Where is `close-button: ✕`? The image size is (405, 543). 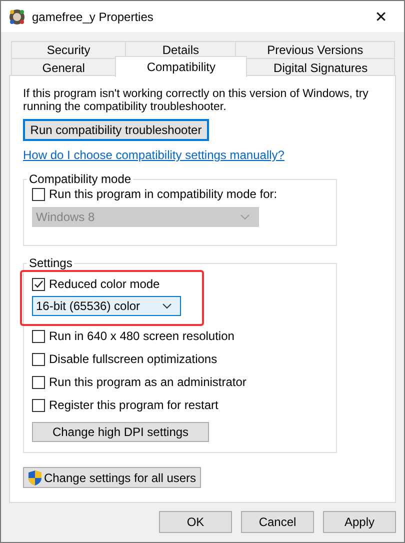
close-button: ✕ is located at coordinates (381, 16).